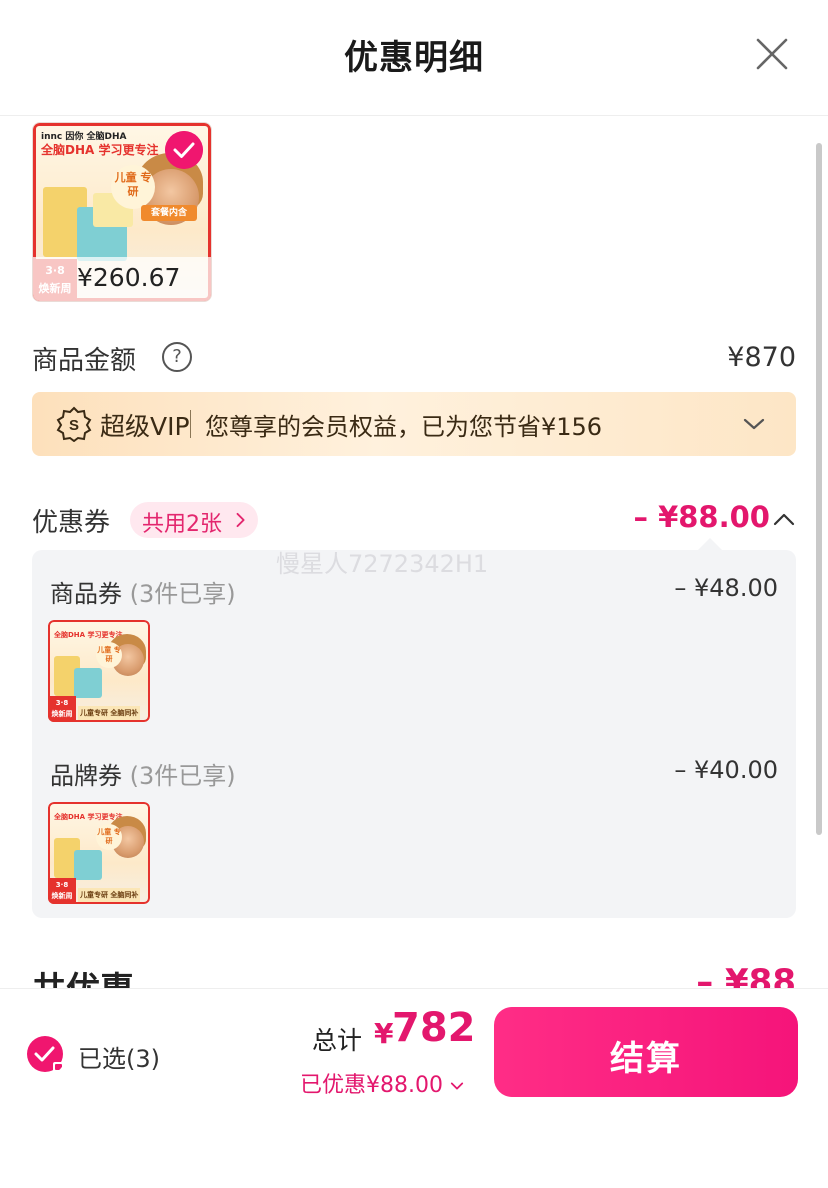  What do you see at coordinates (71, 523) in the screenshot?
I see `coupon-label: 优惠券` at bounding box center [71, 523].